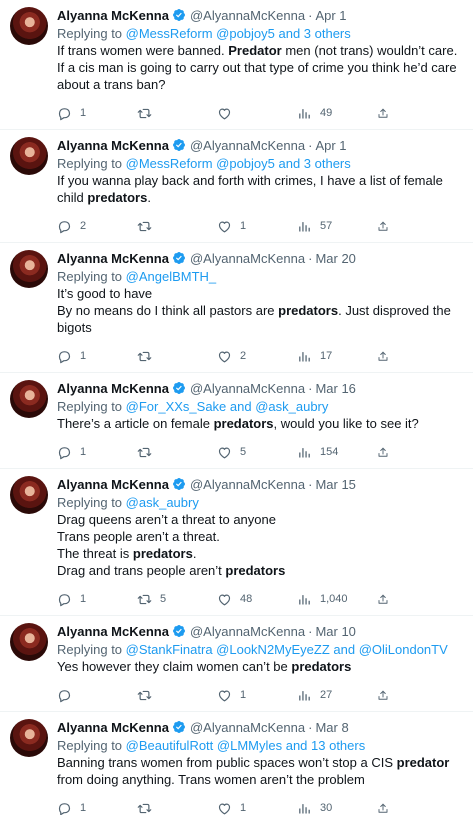  I want to click on views-button: 30, so click(337, 808).